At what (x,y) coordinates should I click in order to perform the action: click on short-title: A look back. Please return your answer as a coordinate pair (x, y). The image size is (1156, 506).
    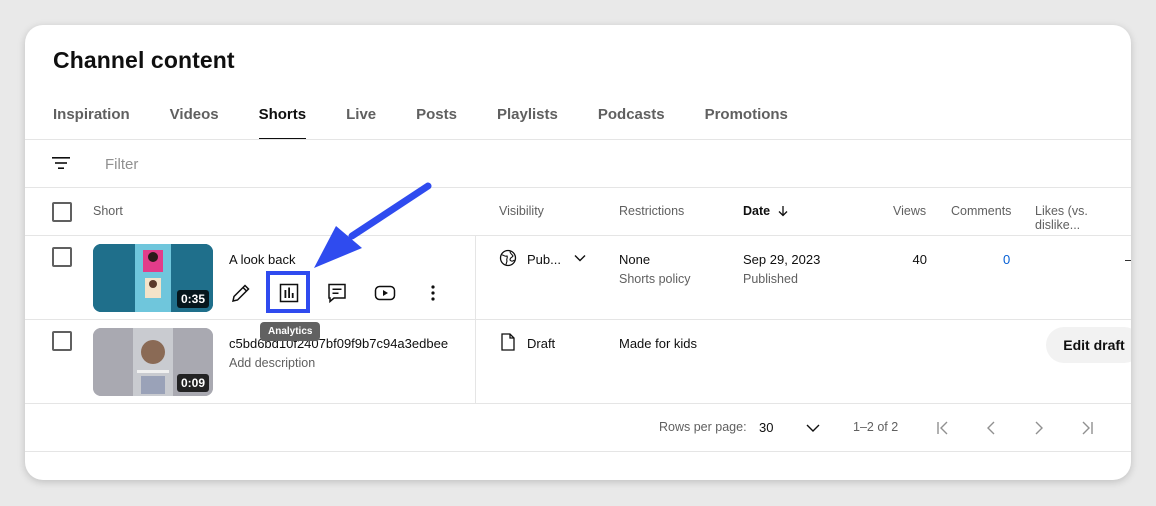
    Looking at the image, I should click on (262, 259).